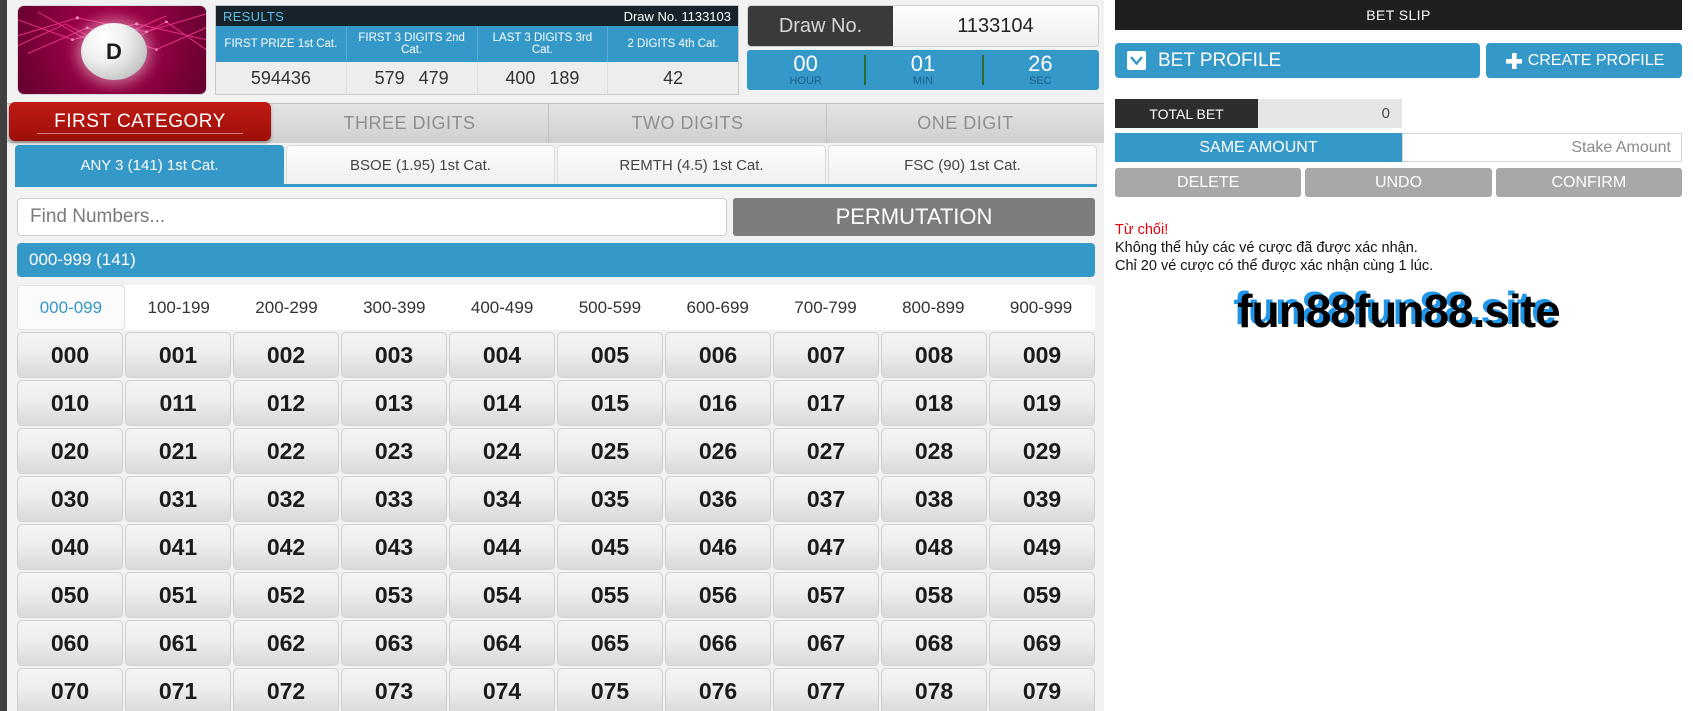 The width and height of the screenshot is (1693, 711). I want to click on number-cell: 050, so click(70, 595).